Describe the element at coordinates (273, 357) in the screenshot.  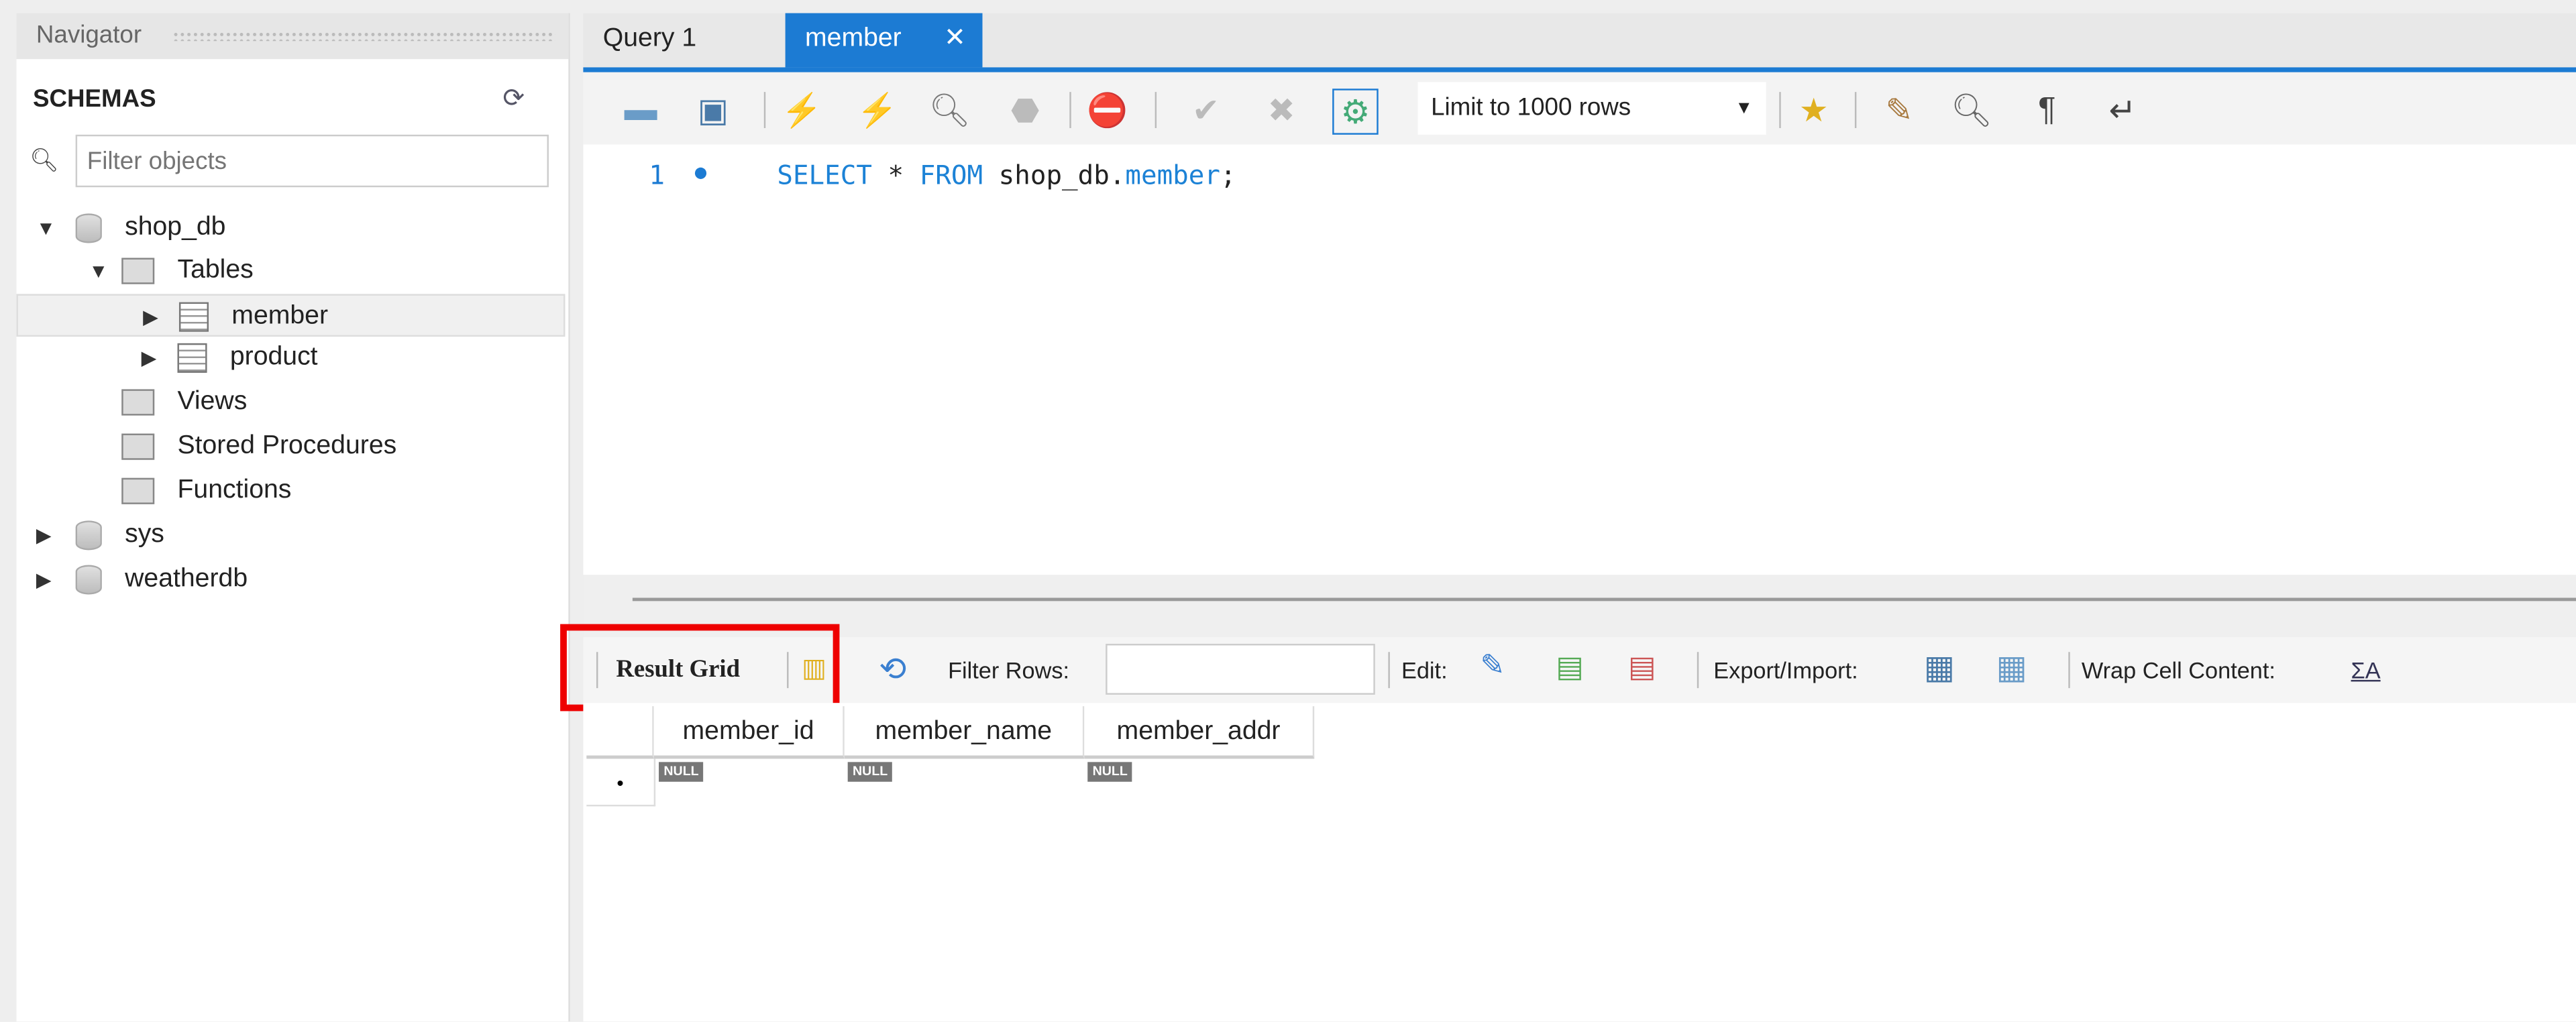
I see `tree-label: product` at that location.